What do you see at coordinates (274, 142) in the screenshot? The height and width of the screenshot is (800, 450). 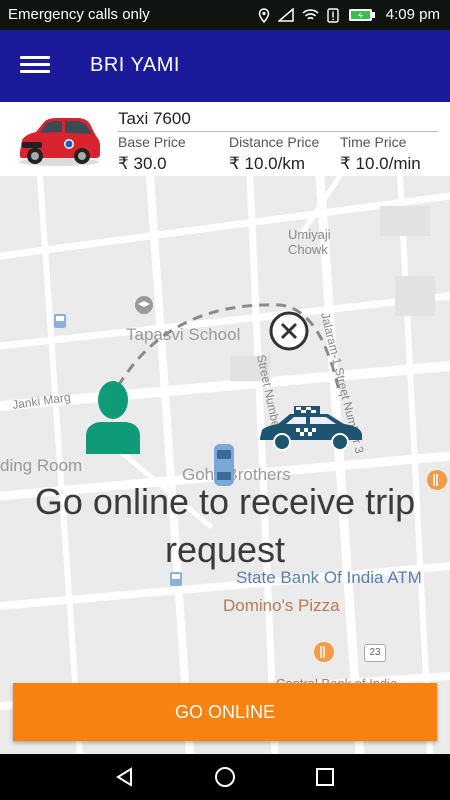 I see `distance-price-label: Distance Price` at bounding box center [274, 142].